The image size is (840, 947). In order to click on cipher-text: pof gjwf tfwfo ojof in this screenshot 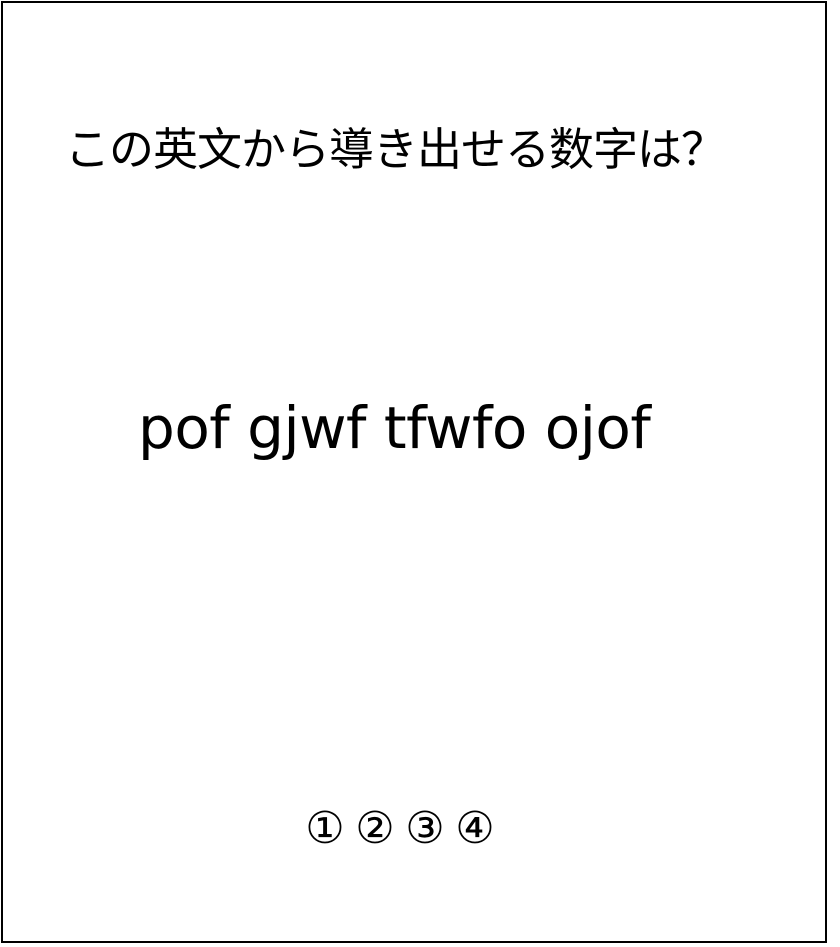, I will do `click(394, 428)`.